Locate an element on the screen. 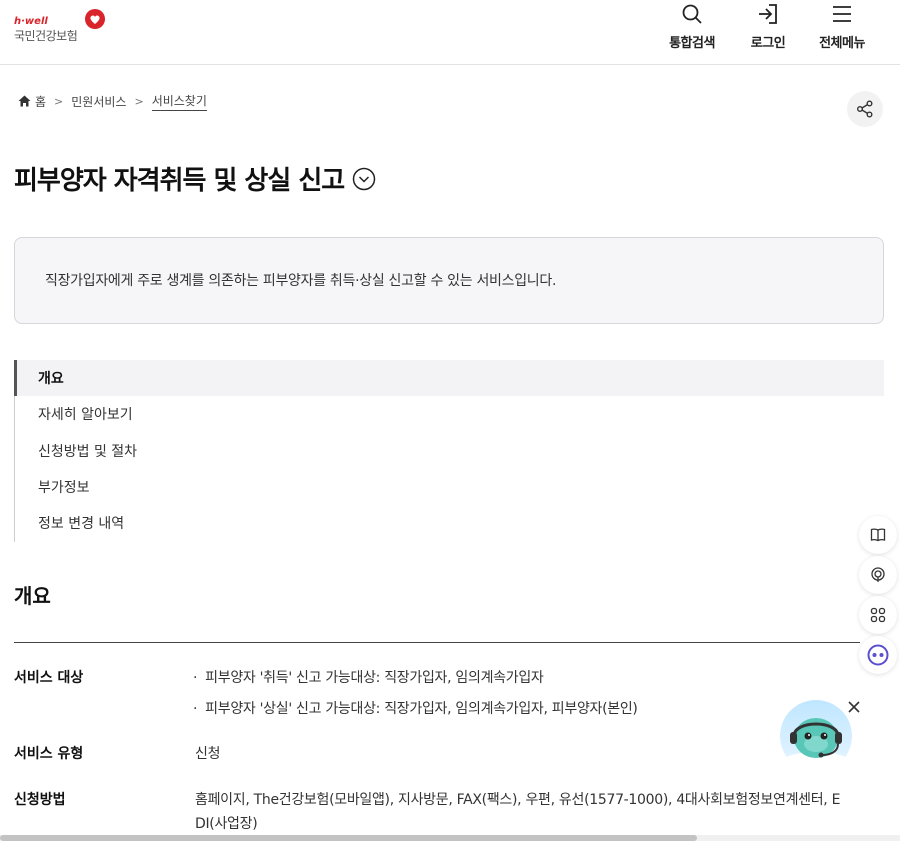 Image resolution: width=900 pixels, height=841 pixels. chevron-down-circle-icon is located at coordinates (364, 179).